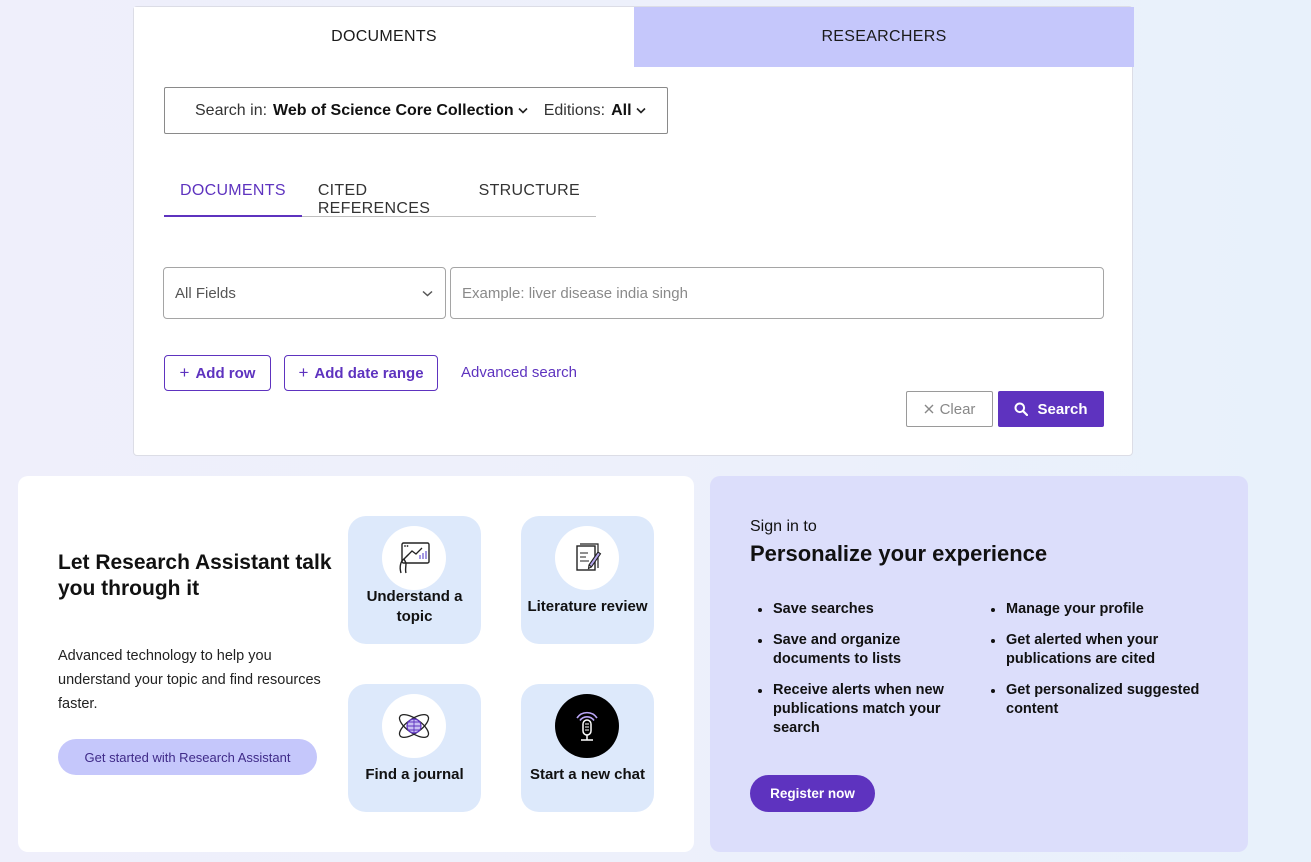 This screenshot has height=862, width=1311. What do you see at coordinates (587, 726) in the screenshot?
I see `microphone-icon` at bounding box center [587, 726].